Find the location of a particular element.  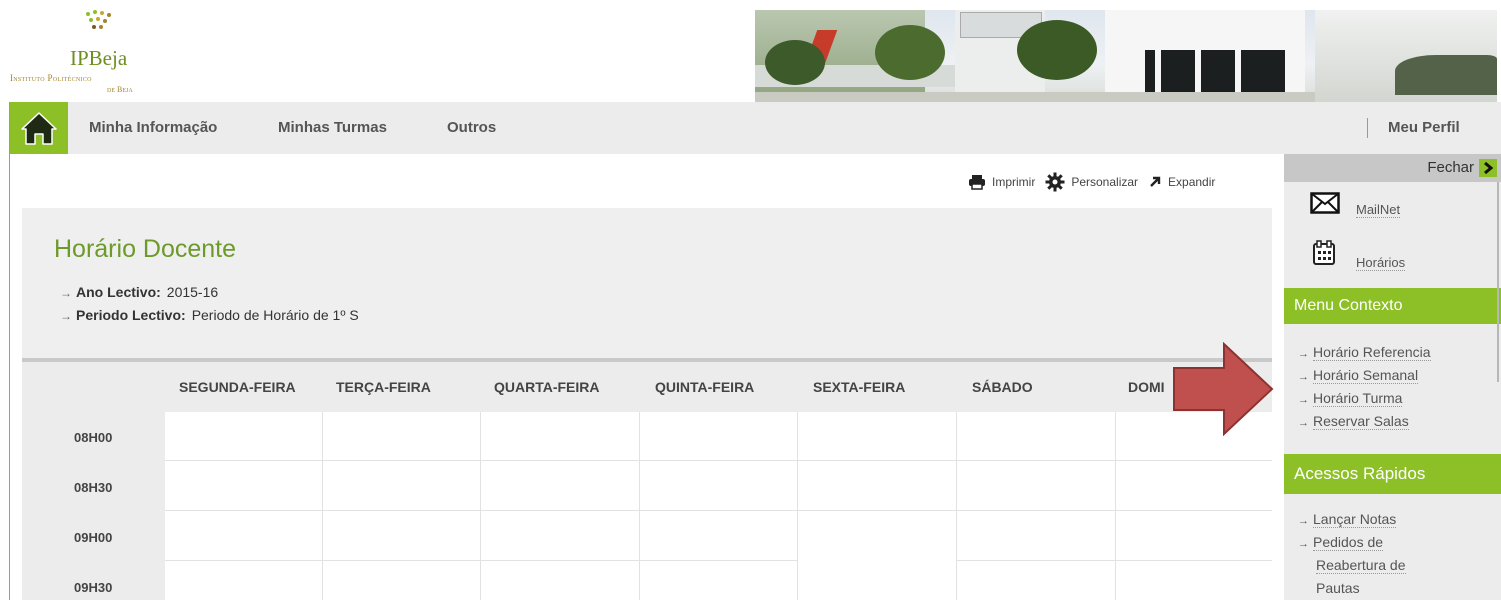

page-title: Horário Docente is located at coordinates (145, 249).